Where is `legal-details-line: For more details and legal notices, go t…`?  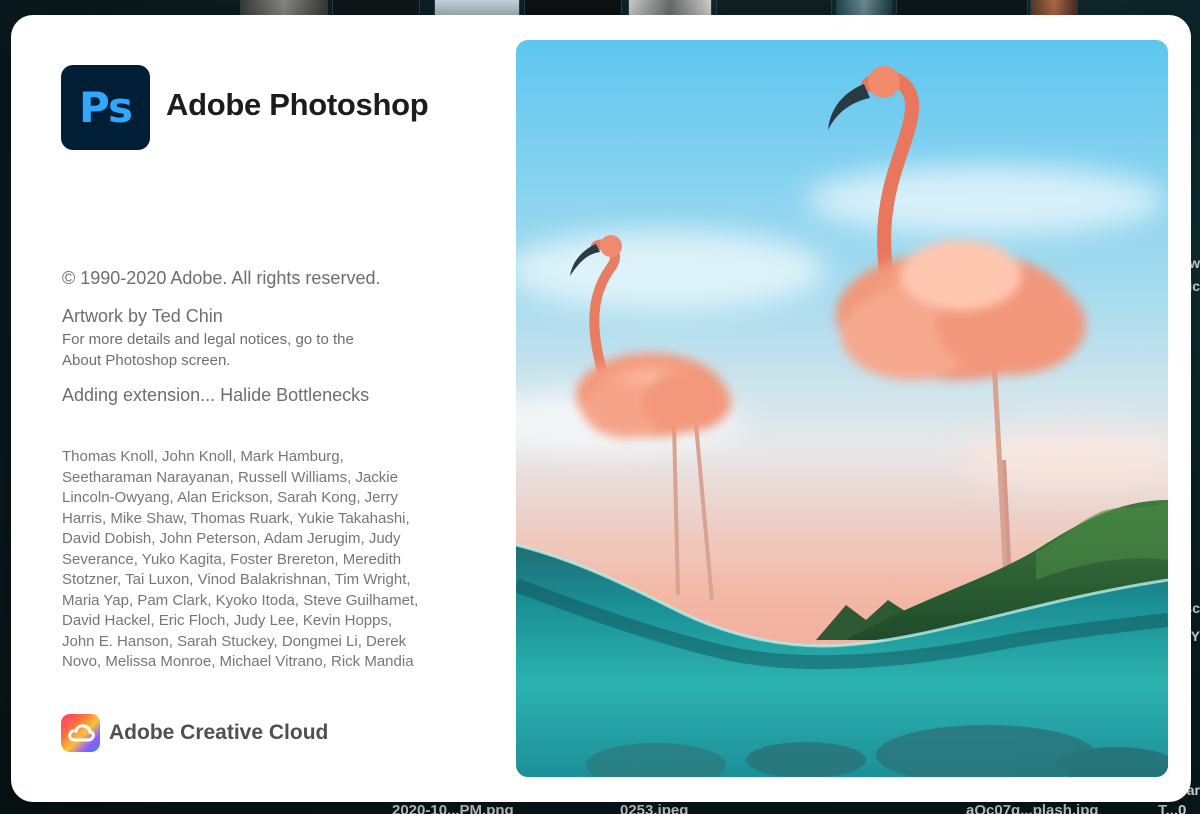
legal-details-line: For more details and legal notices, go t… is located at coordinates (208, 339).